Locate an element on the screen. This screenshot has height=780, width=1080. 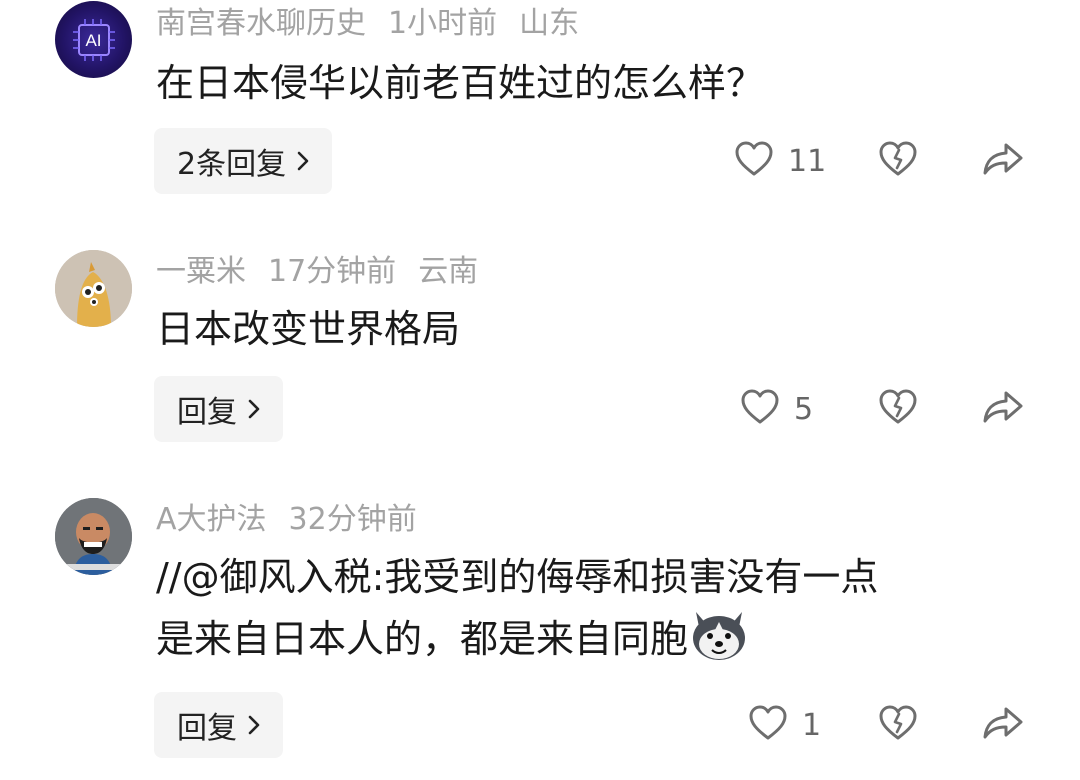
like-button: 5 is located at coordinates (776, 409).